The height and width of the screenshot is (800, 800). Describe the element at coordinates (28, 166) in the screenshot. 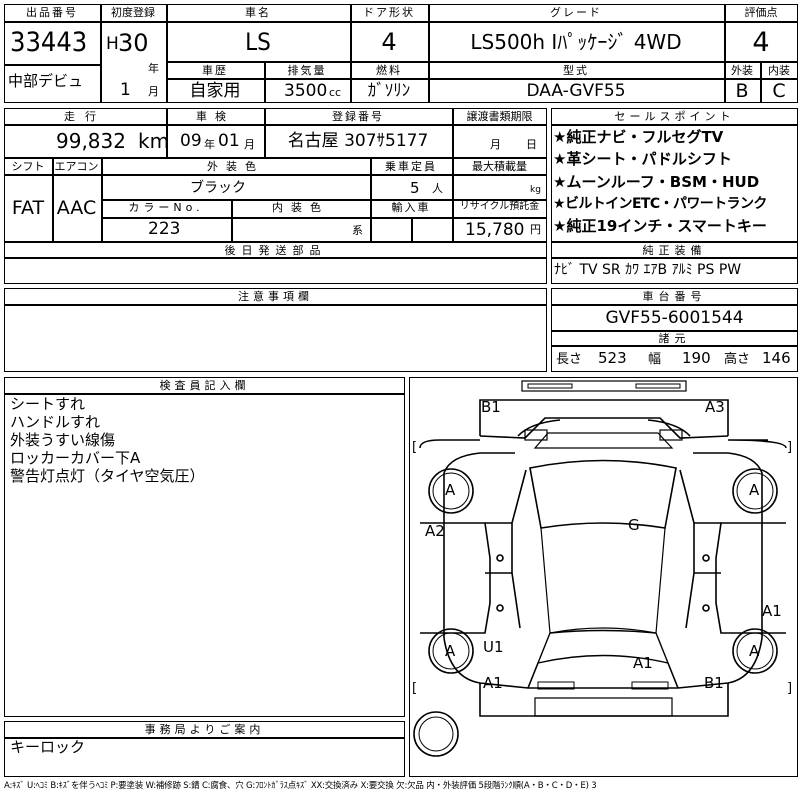

I see `shift-label: シフト` at that location.